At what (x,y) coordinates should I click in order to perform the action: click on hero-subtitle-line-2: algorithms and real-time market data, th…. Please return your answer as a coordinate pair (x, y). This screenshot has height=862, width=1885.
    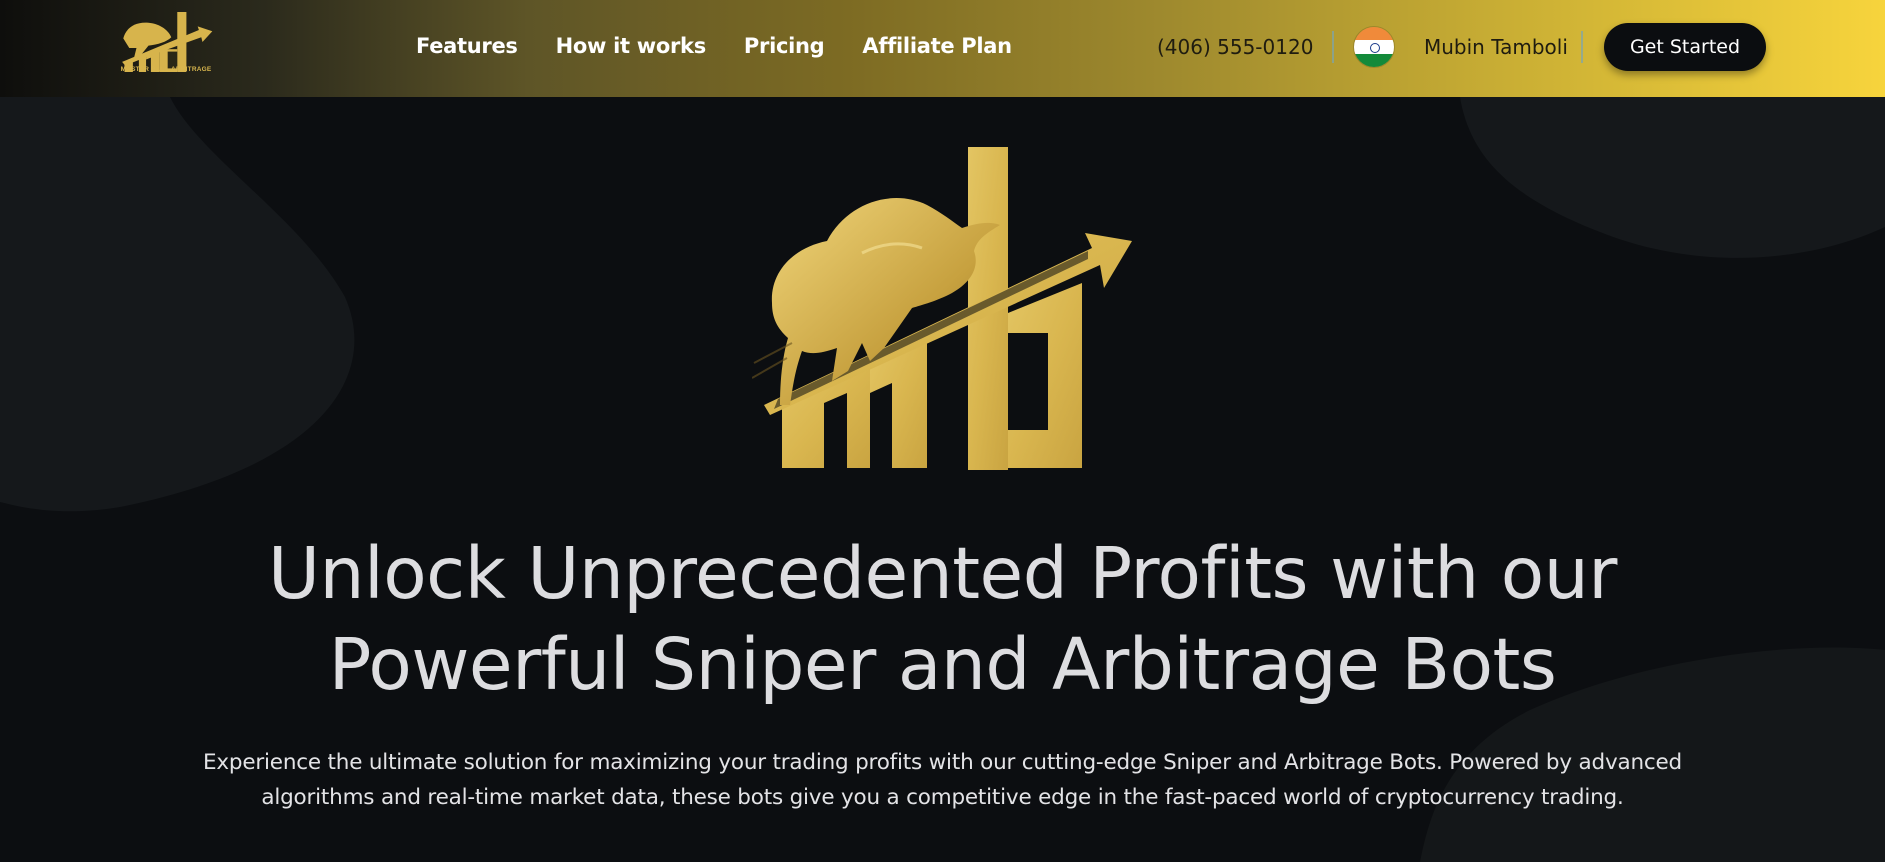
    Looking at the image, I should click on (942, 797).